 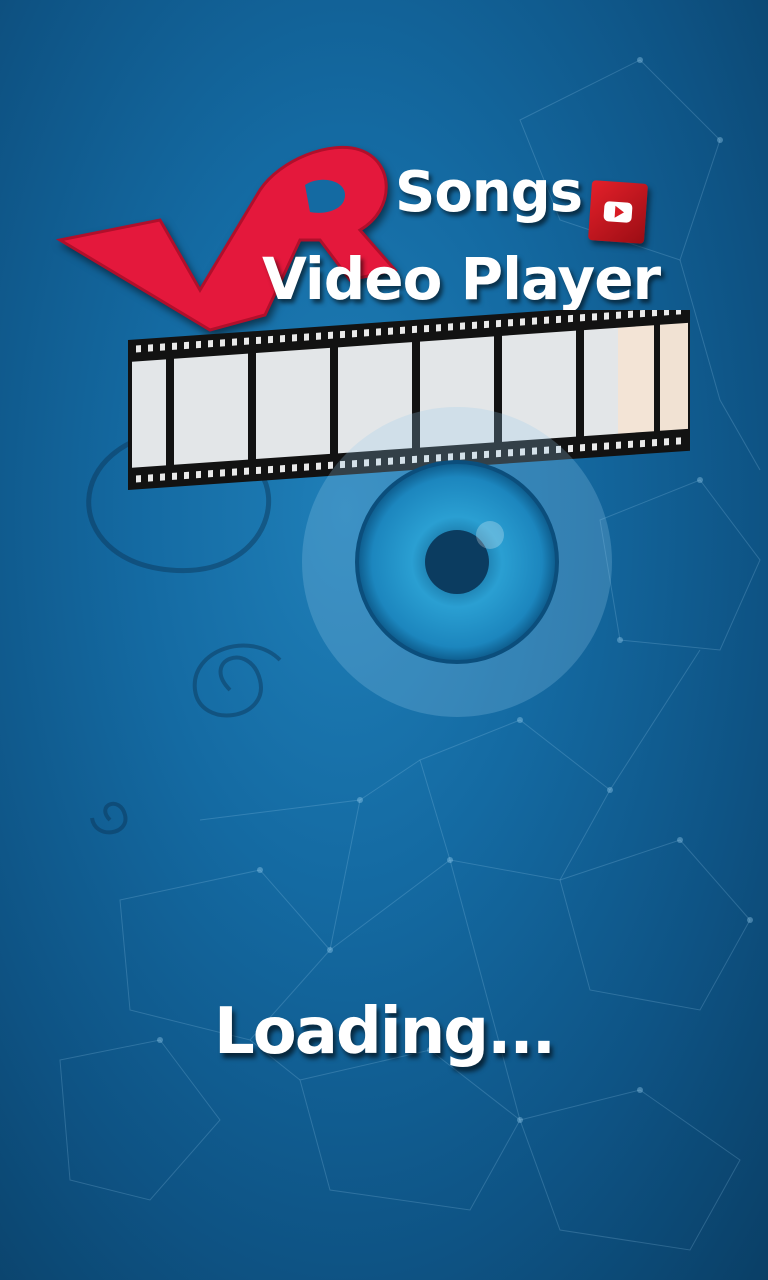 I want to click on eye-graphic, so click(x=457, y=562).